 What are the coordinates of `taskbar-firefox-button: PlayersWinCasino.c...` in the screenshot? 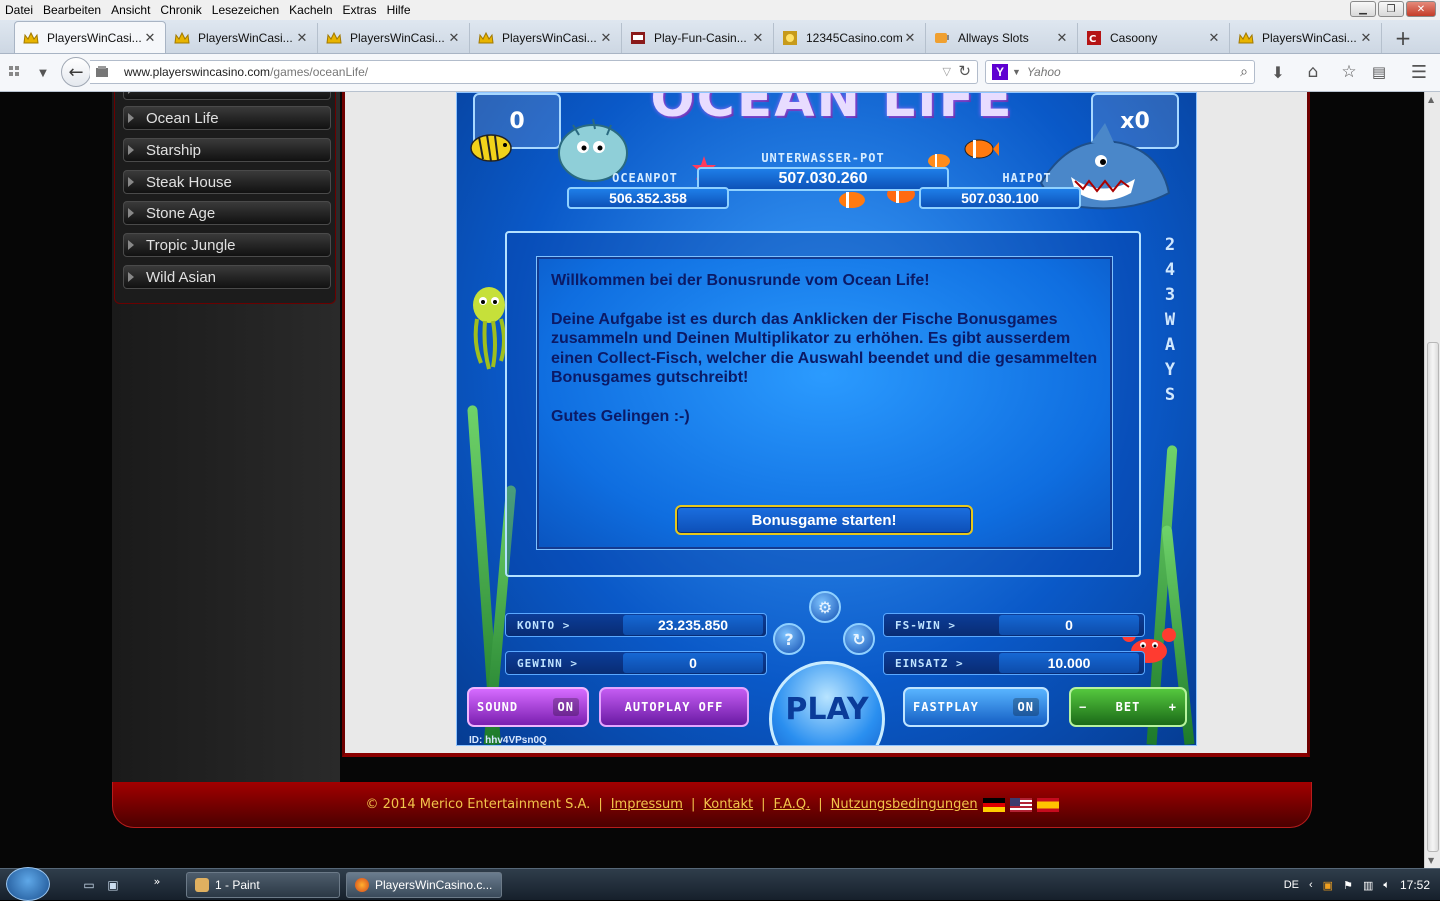 It's located at (424, 885).